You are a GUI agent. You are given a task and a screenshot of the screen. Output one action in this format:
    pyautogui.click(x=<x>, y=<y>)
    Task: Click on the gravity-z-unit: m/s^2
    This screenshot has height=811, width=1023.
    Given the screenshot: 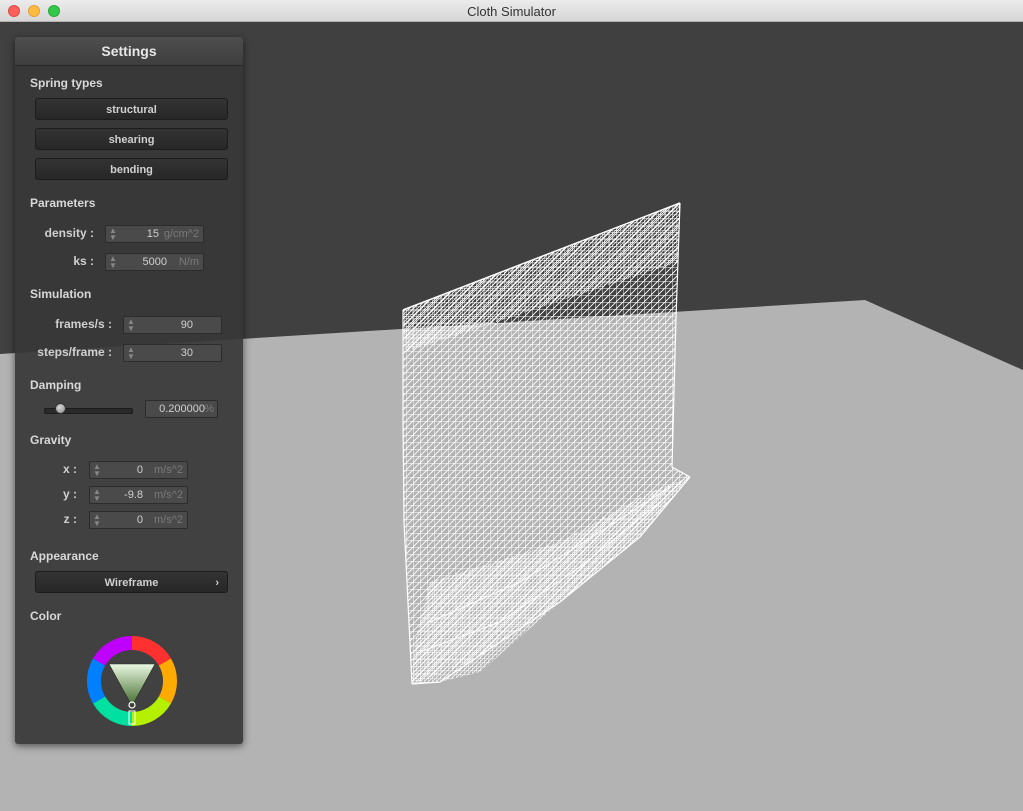 What is the action you would take?
    pyautogui.click(x=168, y=520)
    